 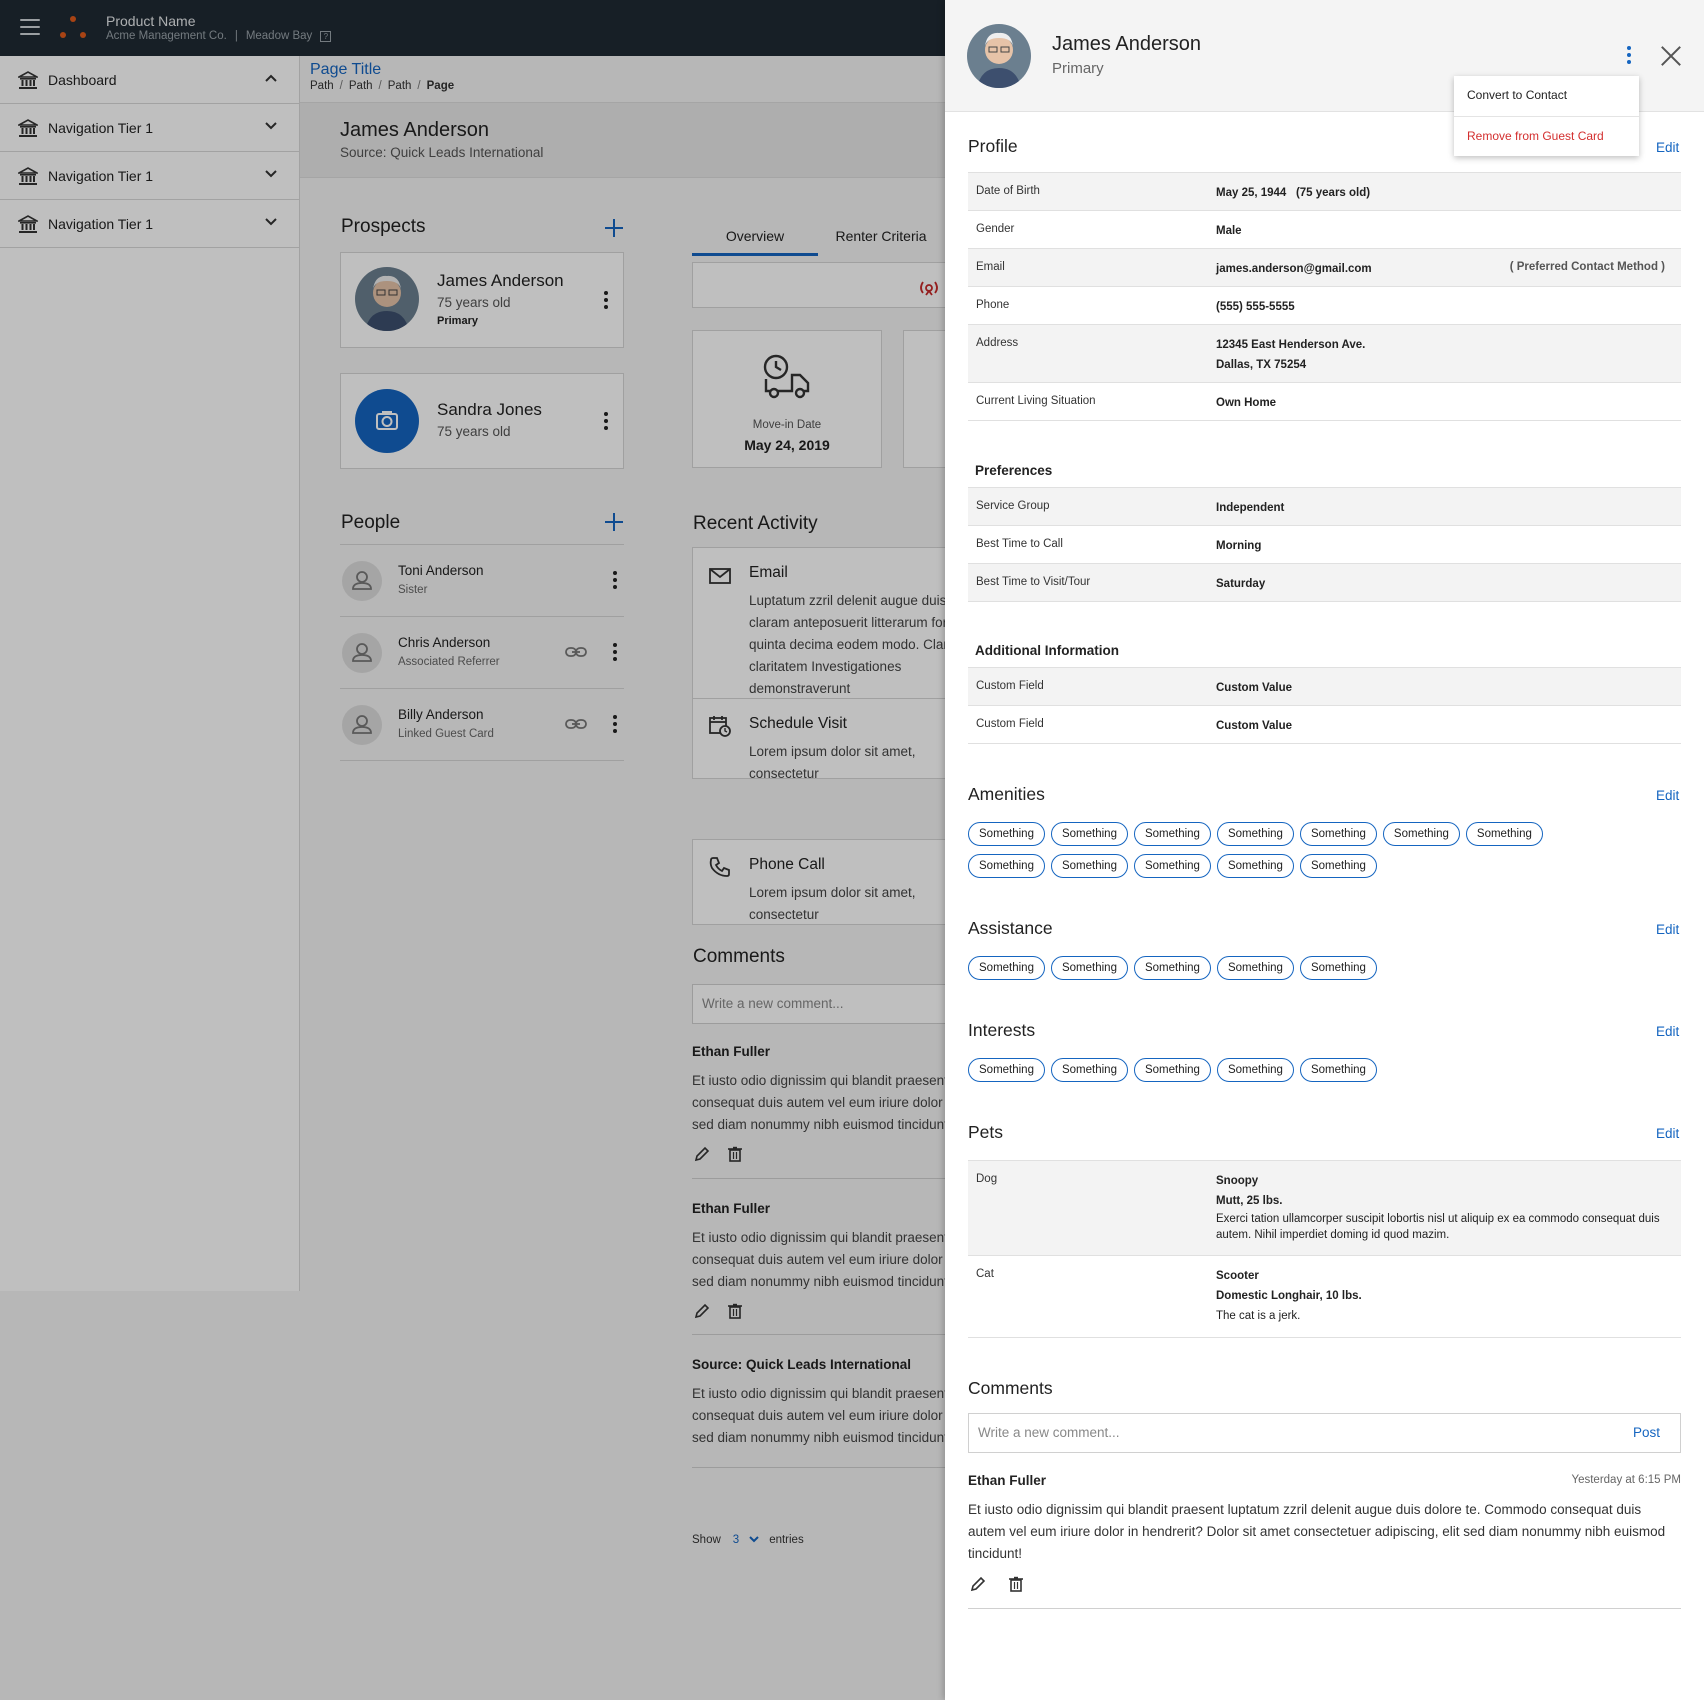 What do you see at coordinates (1667, 147) in the screenshot?
I see `edit-profile-button: Edit` at bounding box center [1667, 147].